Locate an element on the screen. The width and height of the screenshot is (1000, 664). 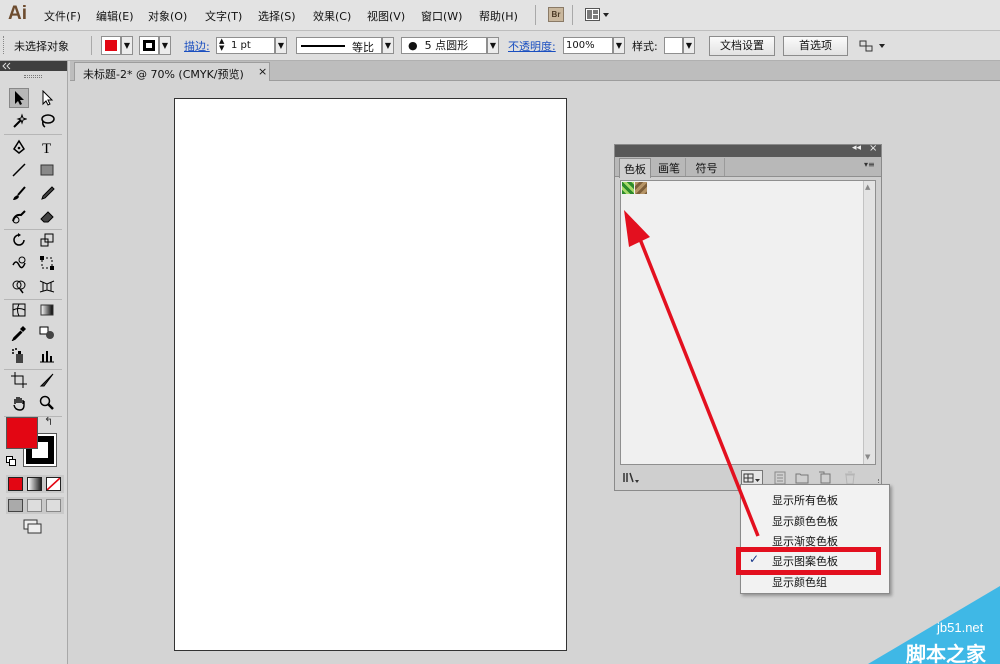
brush-definition: ● 5 点圆形 is located at coordinates (444, 45).